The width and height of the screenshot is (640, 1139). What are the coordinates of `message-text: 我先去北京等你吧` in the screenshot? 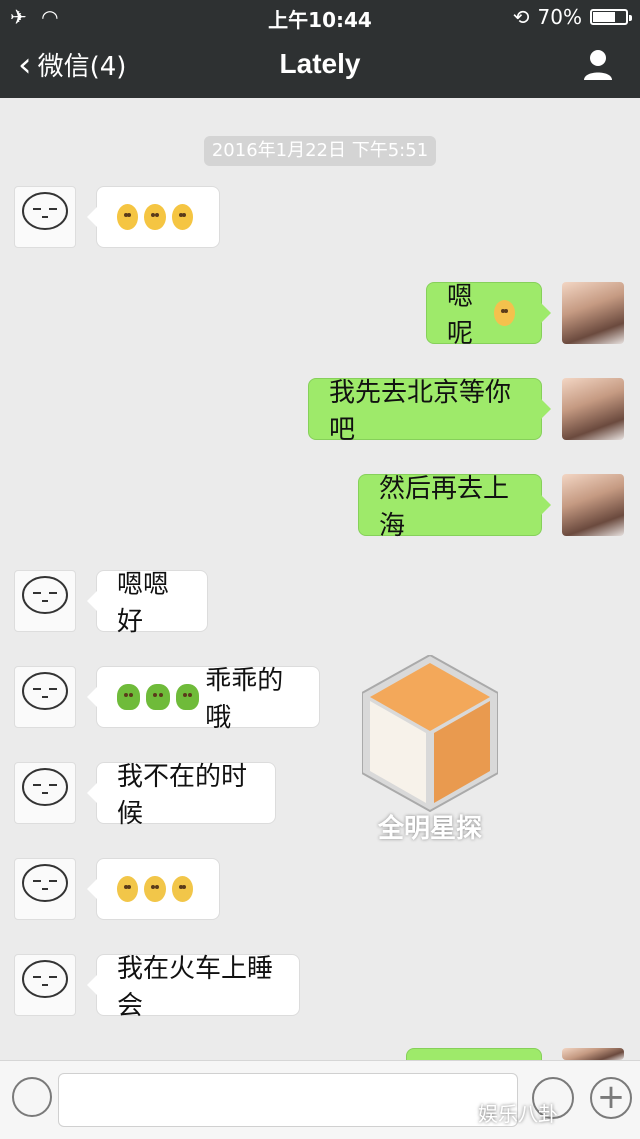 It's located at (420, 411).